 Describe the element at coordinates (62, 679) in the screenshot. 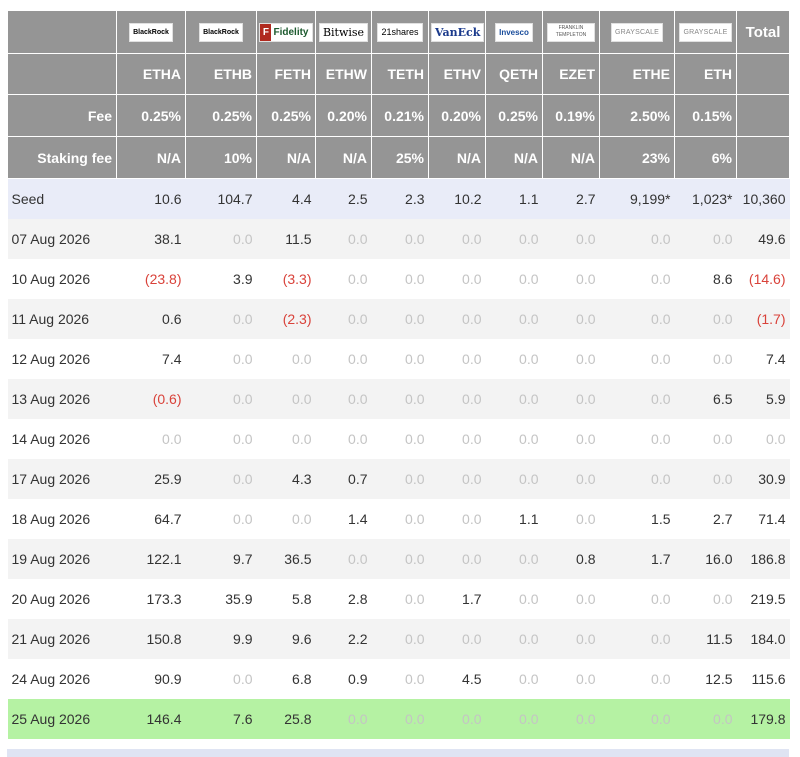

I see `date-cell: 24 Aug 2026` at that location.